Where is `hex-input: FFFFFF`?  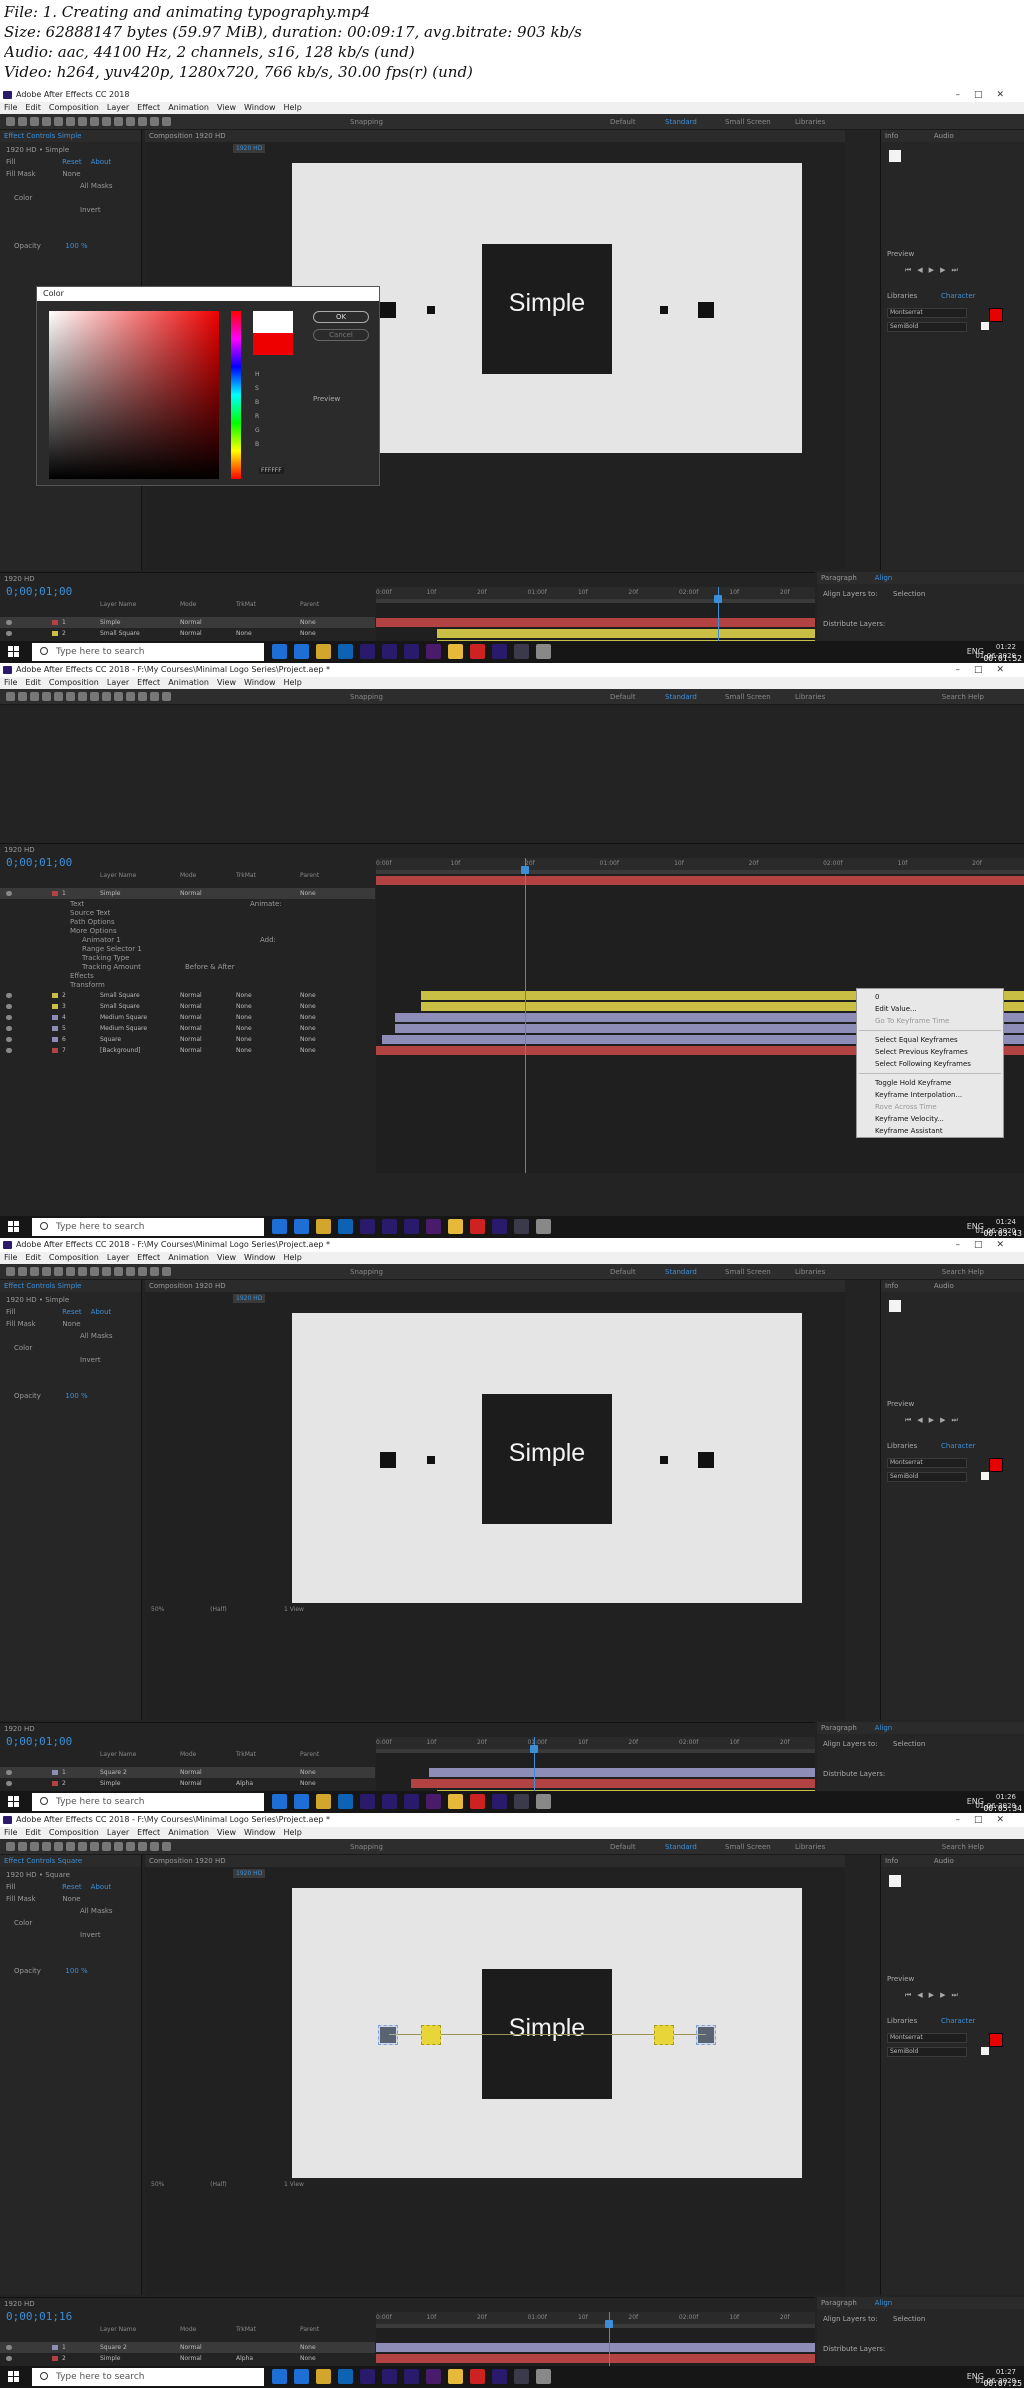 hex-input: FFFFFF is located at coordinates (271, 470).